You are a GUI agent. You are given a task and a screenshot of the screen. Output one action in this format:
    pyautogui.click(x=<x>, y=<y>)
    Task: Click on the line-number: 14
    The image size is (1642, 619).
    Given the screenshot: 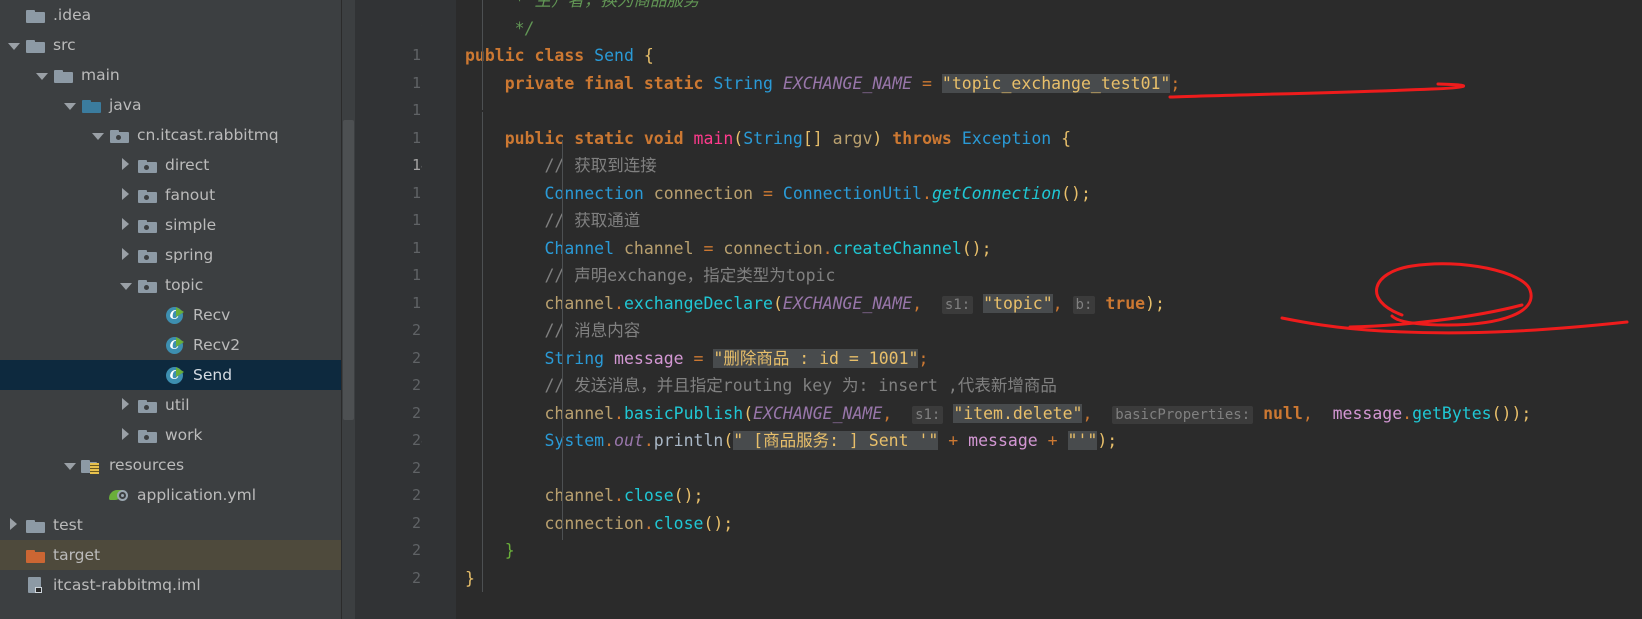 What is the action you would take?
    pyautogui.click(x=420, y=165)
    